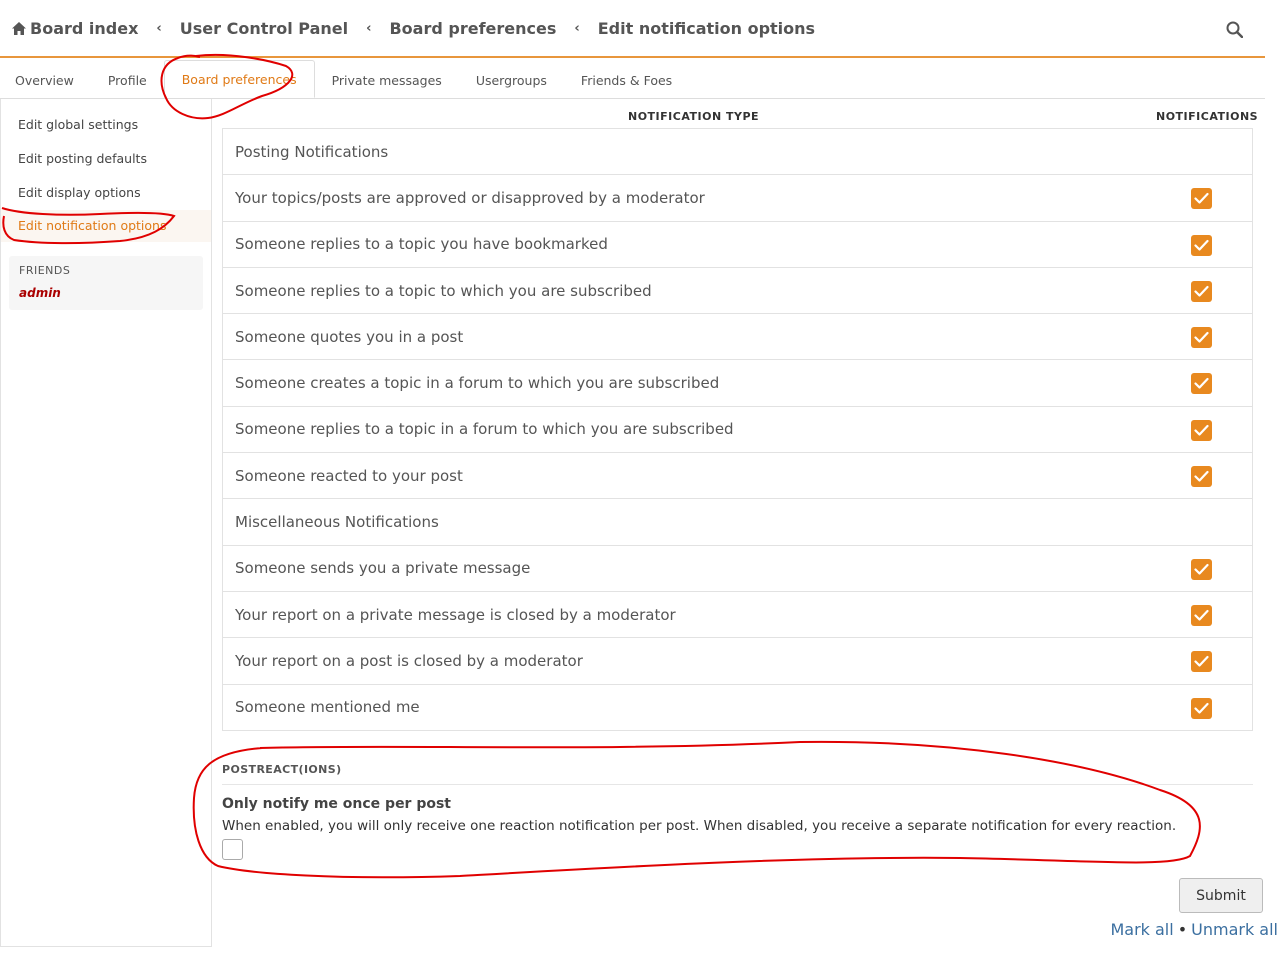 The width and height of the screenshot is (1280, 953). I want to click on home-icon, so click(19, 28).